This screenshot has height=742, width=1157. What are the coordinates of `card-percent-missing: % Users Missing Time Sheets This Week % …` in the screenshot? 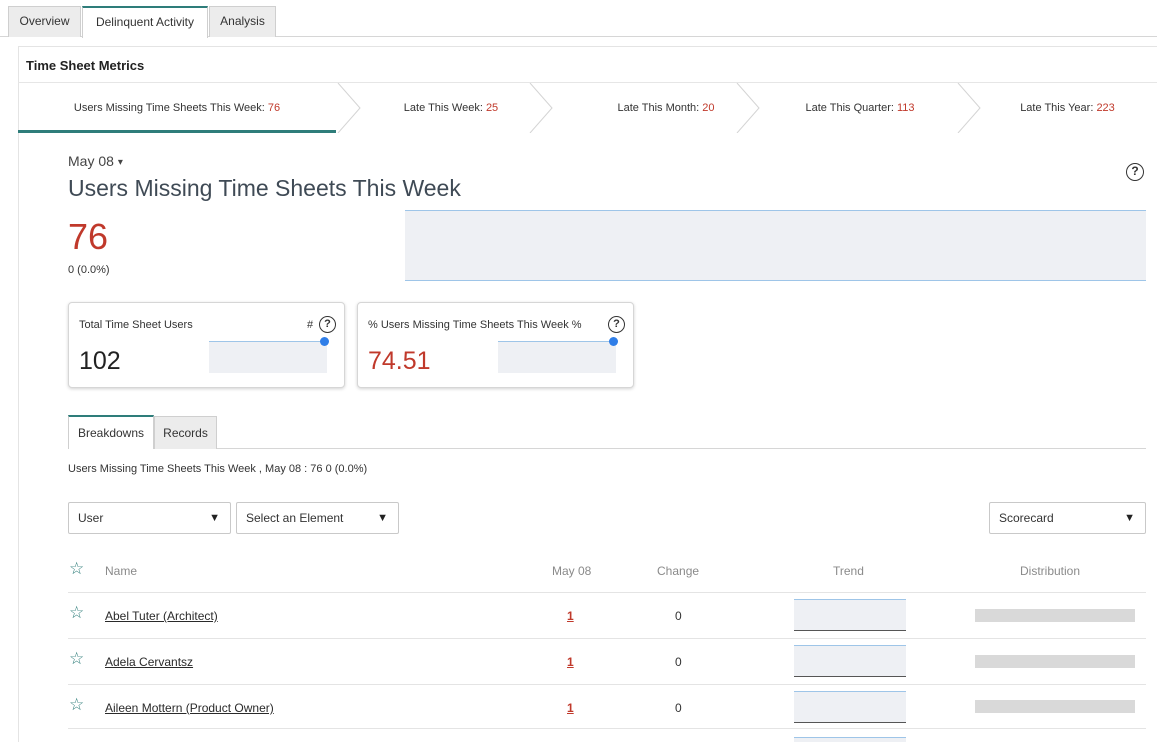 It's located at (495, 345).